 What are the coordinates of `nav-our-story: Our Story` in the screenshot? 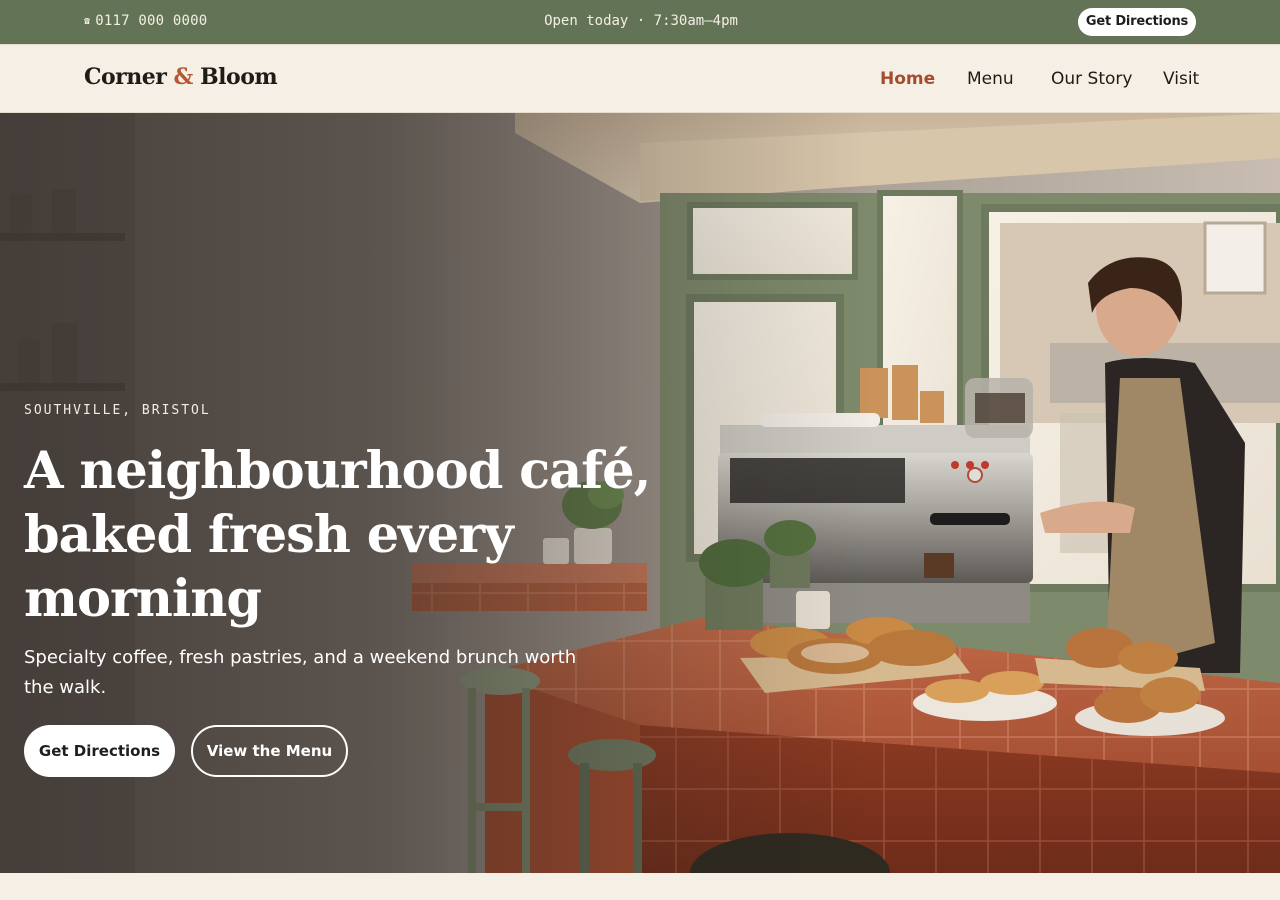 It's located at (1091, 79).